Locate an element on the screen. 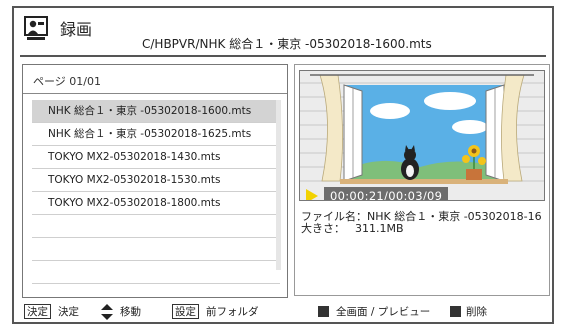 Image resolution: width=566 pixels, height=331 pixels. list-item: TOKYO MX2-05302018-1430.mts is located at coordinates (156, 157).